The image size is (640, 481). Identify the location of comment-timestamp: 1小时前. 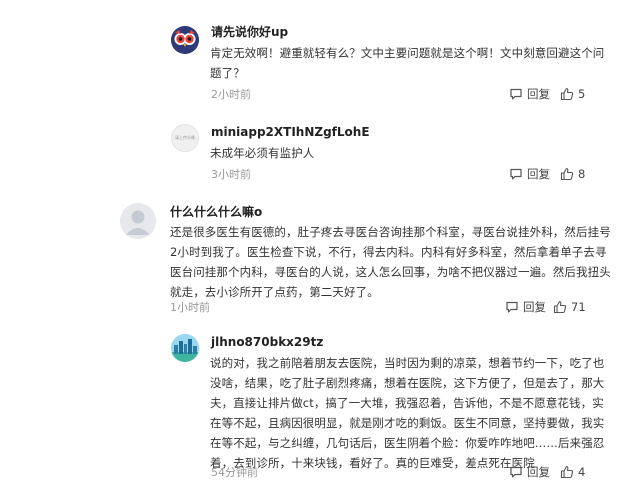
(190, 307).